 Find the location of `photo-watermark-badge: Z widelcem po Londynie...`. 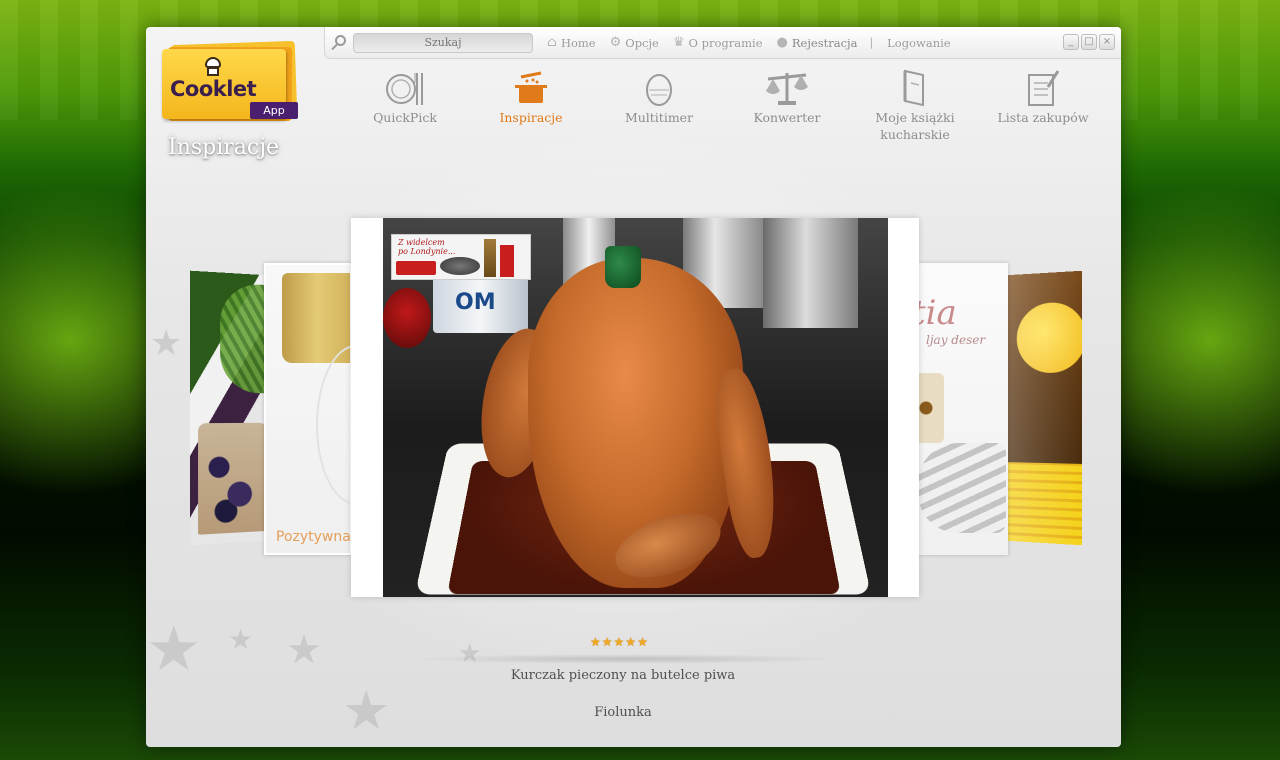

photo-watermark-badge: Z widelcem po Londynie... is located at coordinates (461, 257).